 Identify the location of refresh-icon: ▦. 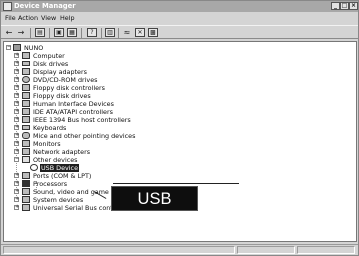
(72, 32).